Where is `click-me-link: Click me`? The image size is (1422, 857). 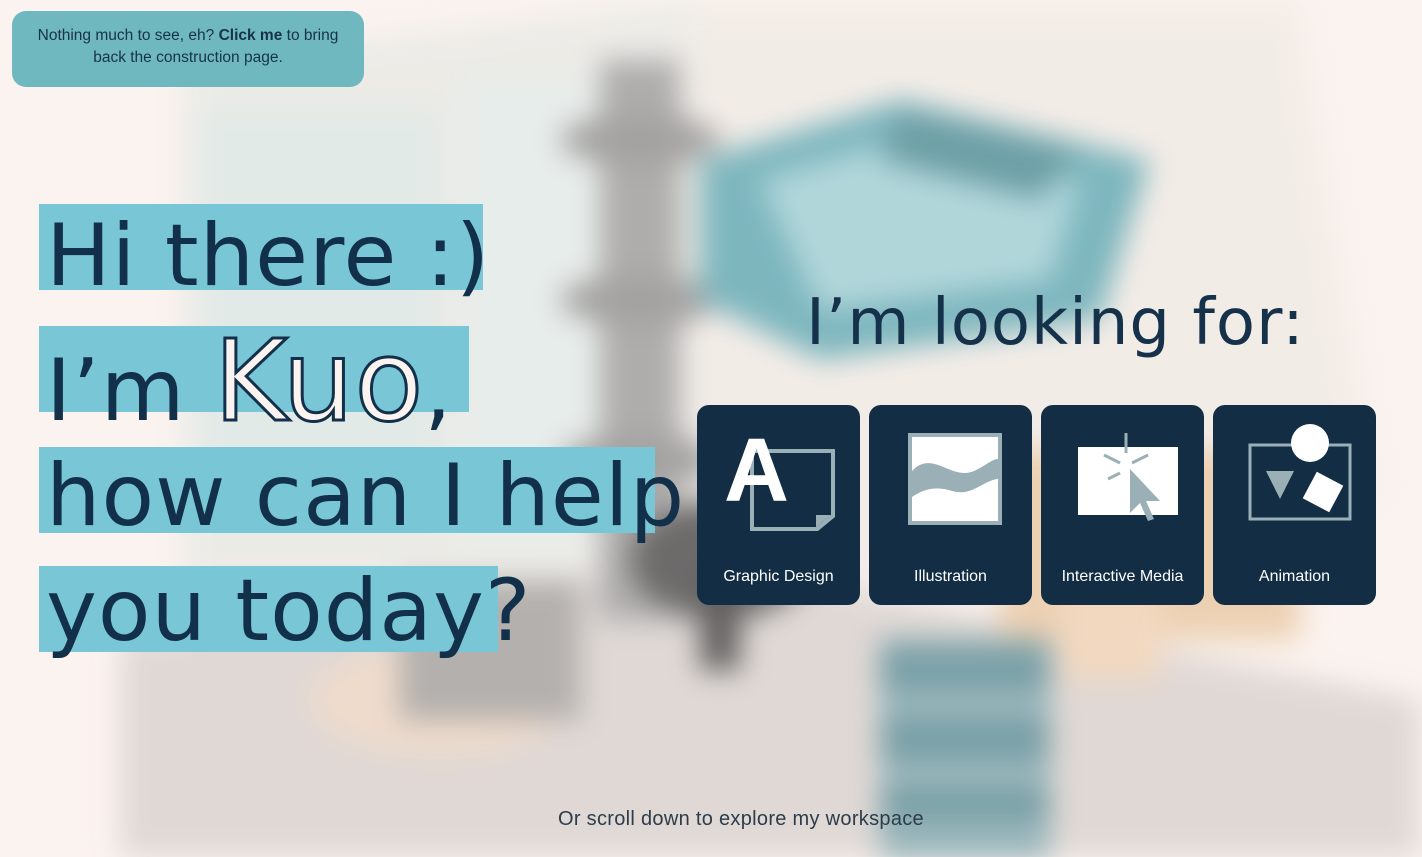
click-me-link: Click me is located at coordinates (251, 35).